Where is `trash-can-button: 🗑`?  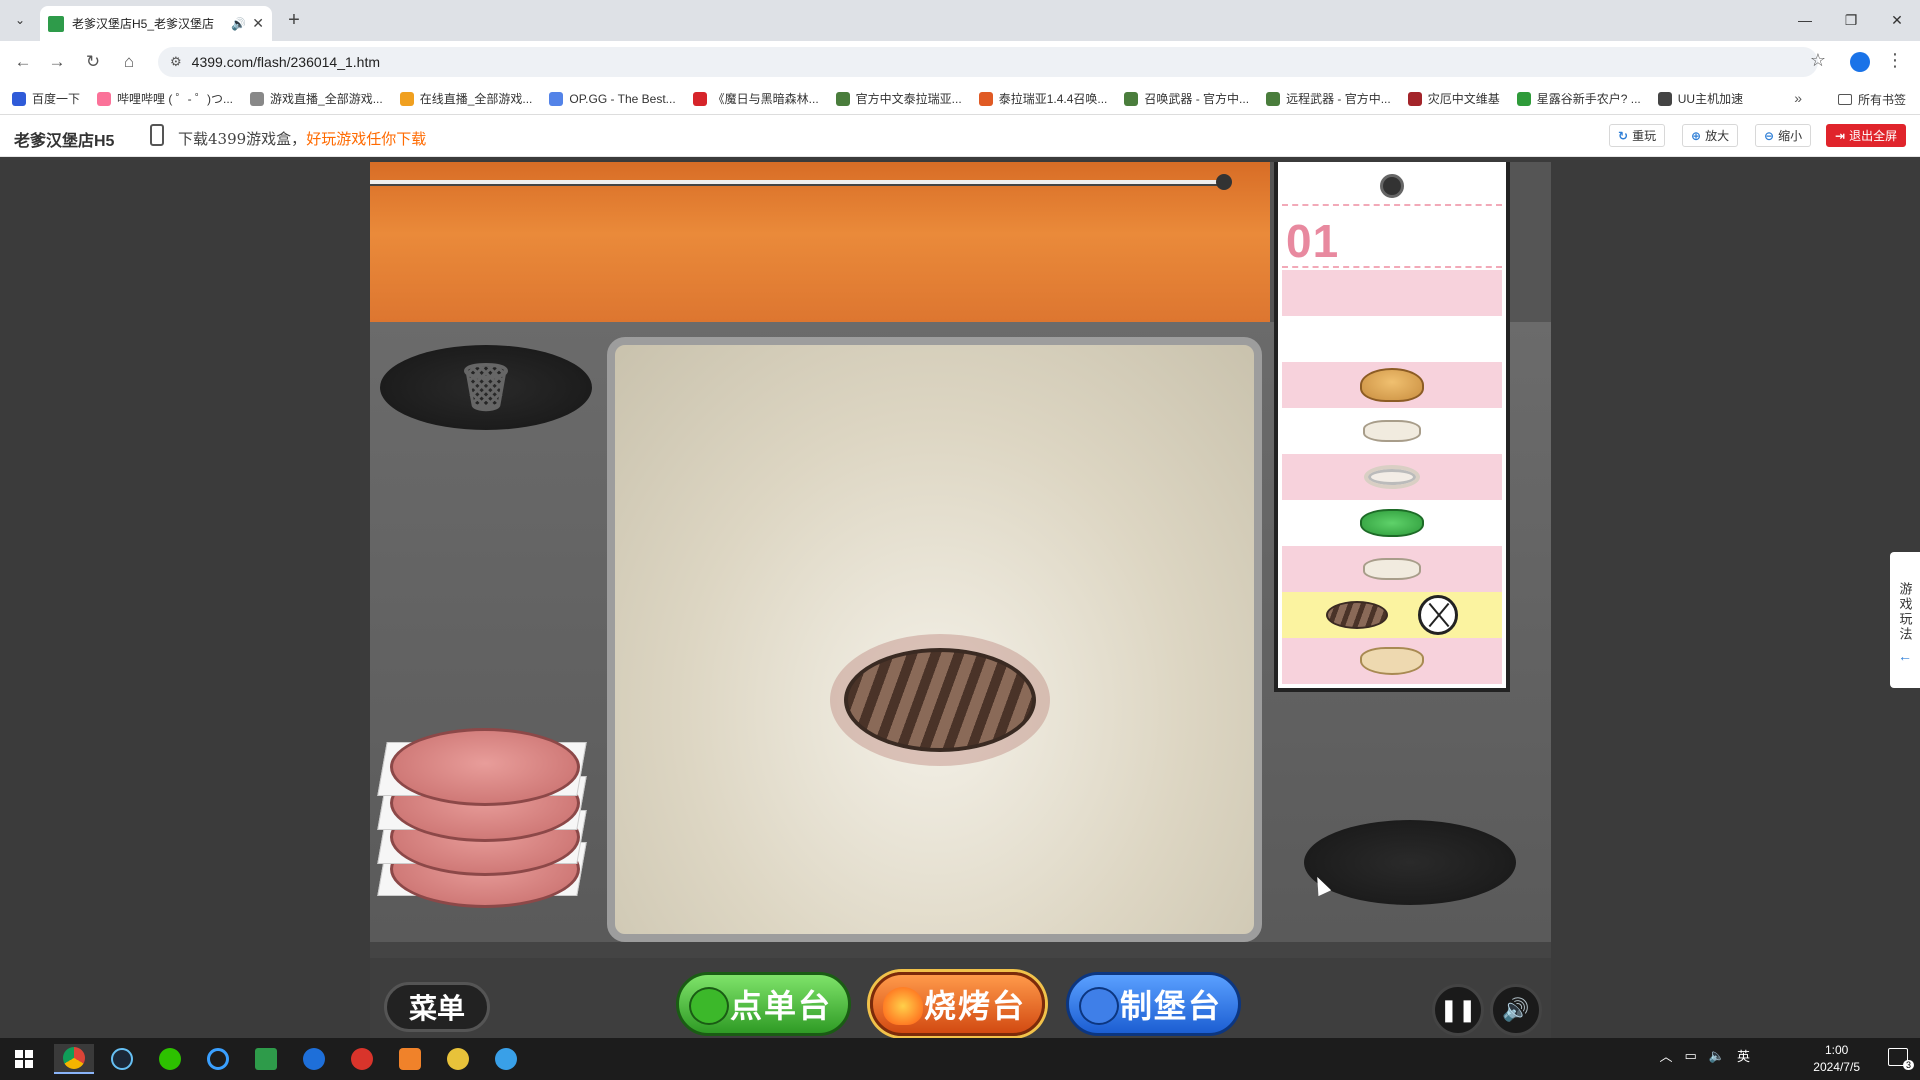 trash-can-button: 🗑 is located at coordinates (486, 387).